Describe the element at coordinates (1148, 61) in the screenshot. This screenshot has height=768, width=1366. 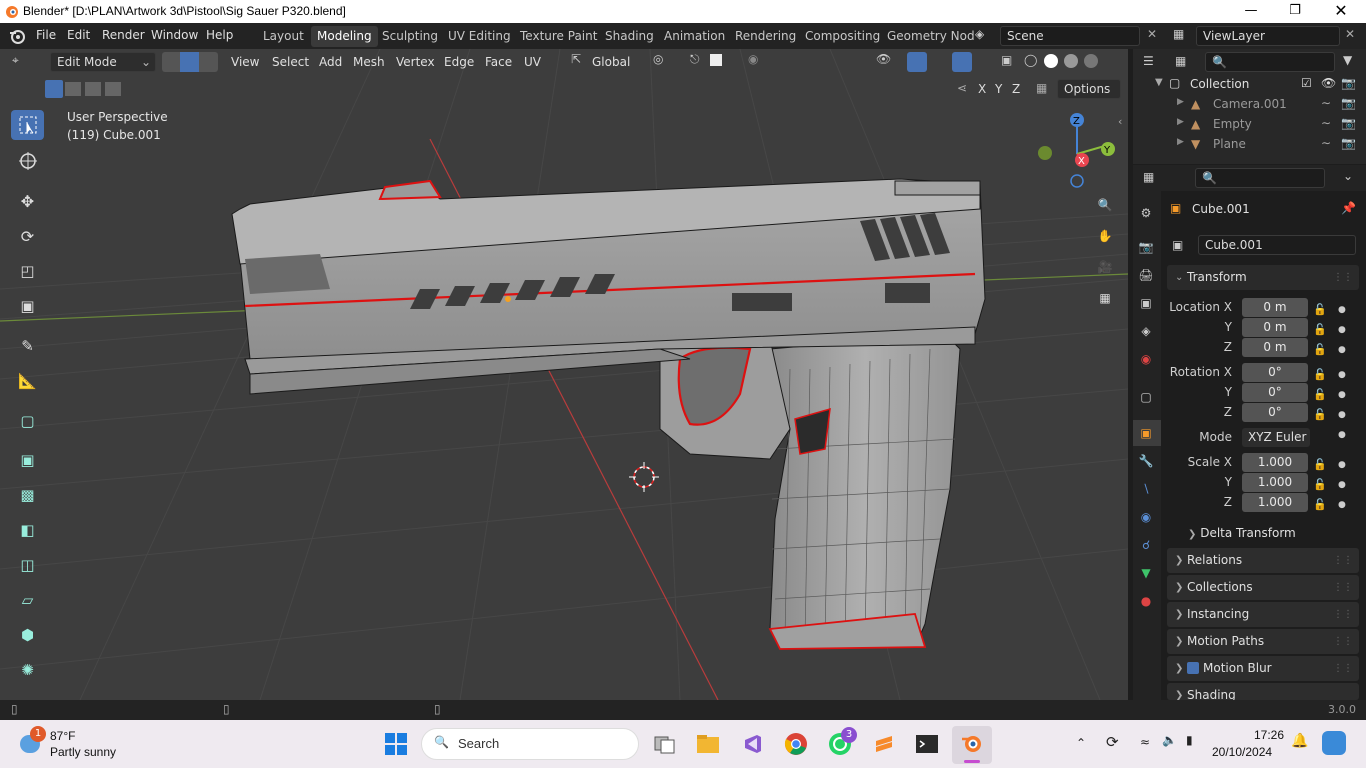
I see `outliner-editor-icon: ☰` at that location.